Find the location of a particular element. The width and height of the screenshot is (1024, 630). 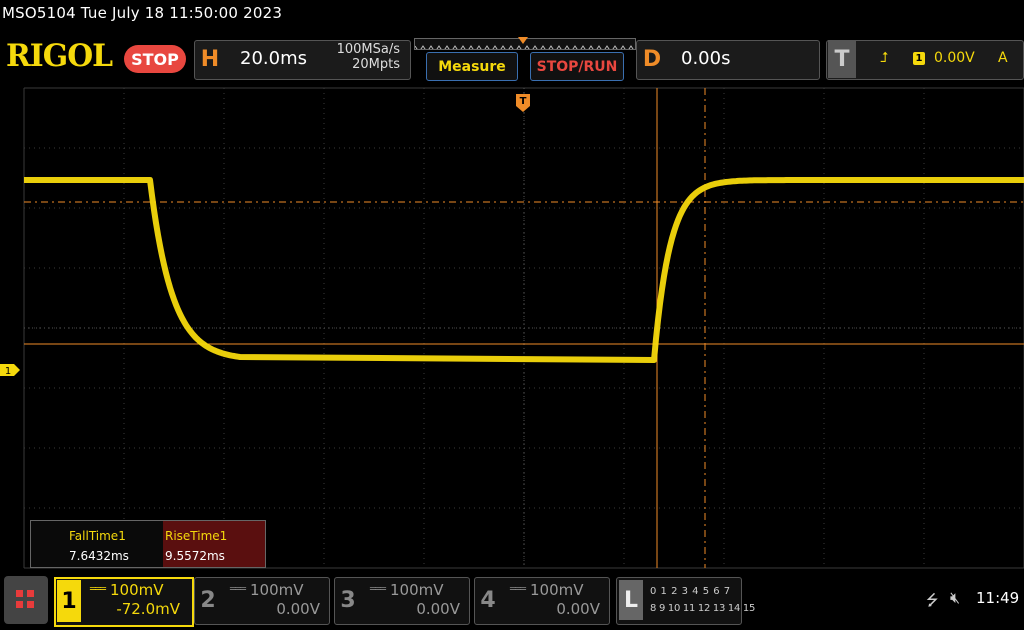

main-menu-button is located at coordinates (26, 600).